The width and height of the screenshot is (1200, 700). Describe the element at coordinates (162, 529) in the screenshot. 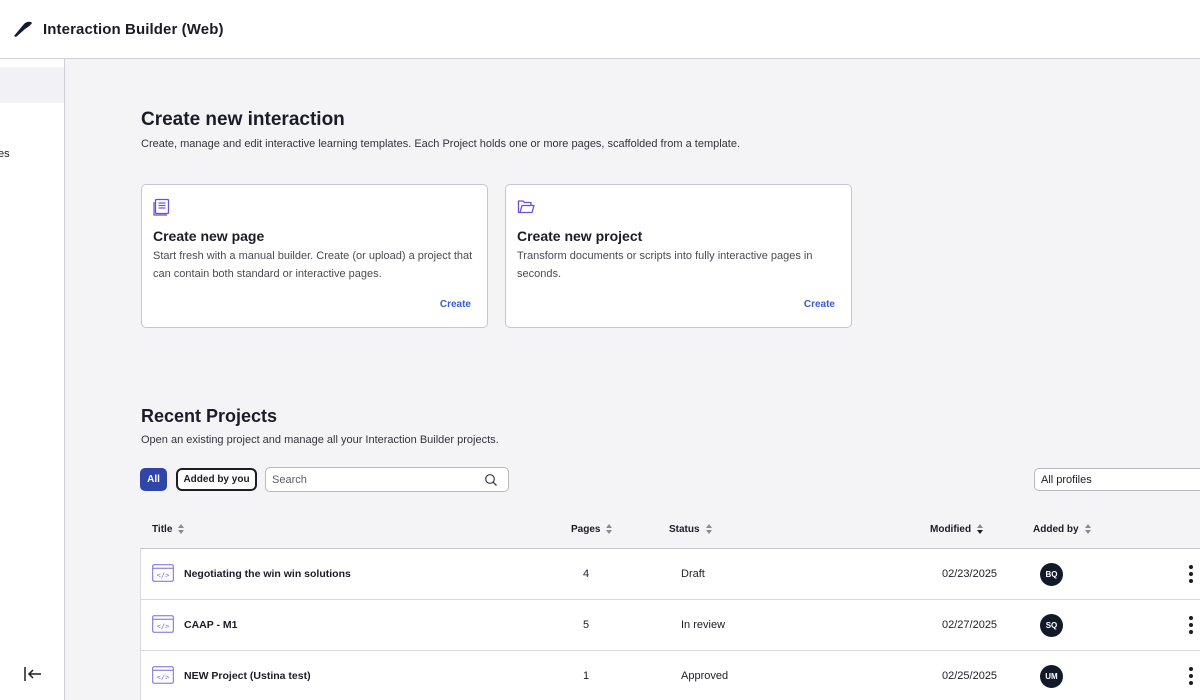

I see `column-header-label: Title` at that location.